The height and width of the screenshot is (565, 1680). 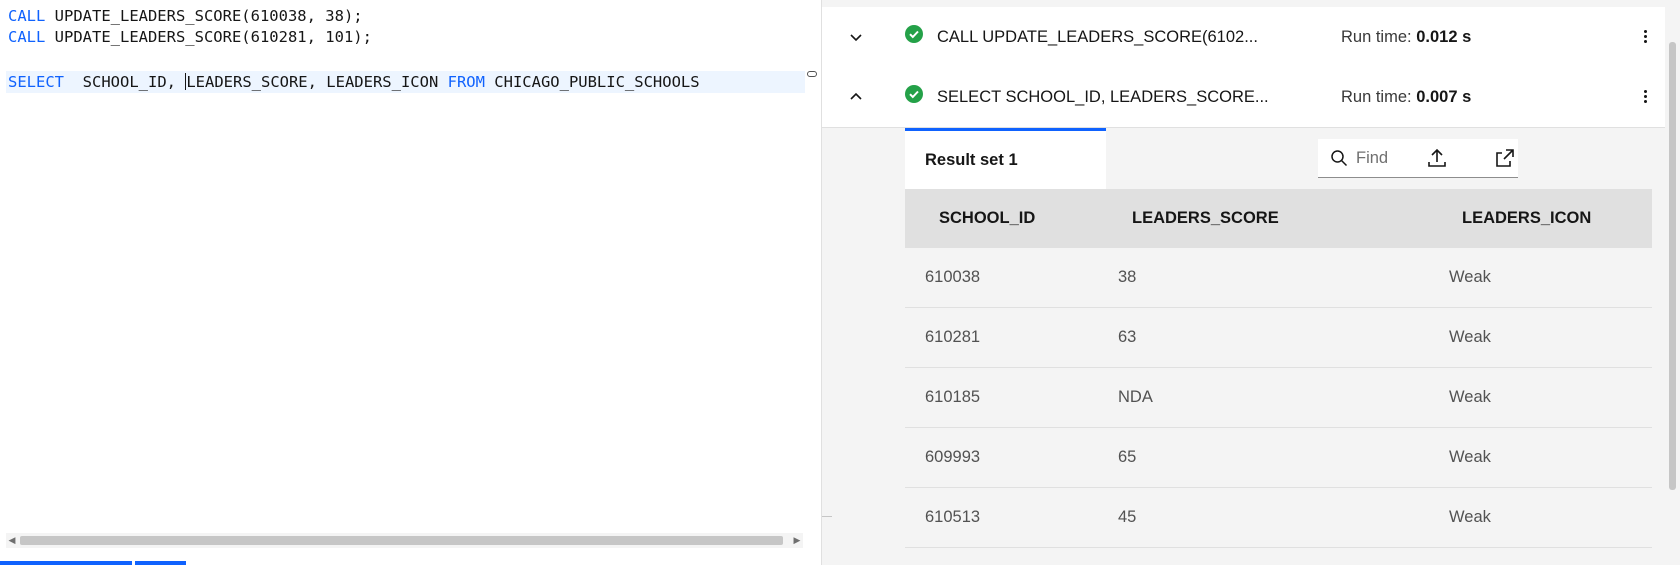 I want to click on column-header-leaders-icon: LEADERS_ICON, so click(x=1526, y=218).